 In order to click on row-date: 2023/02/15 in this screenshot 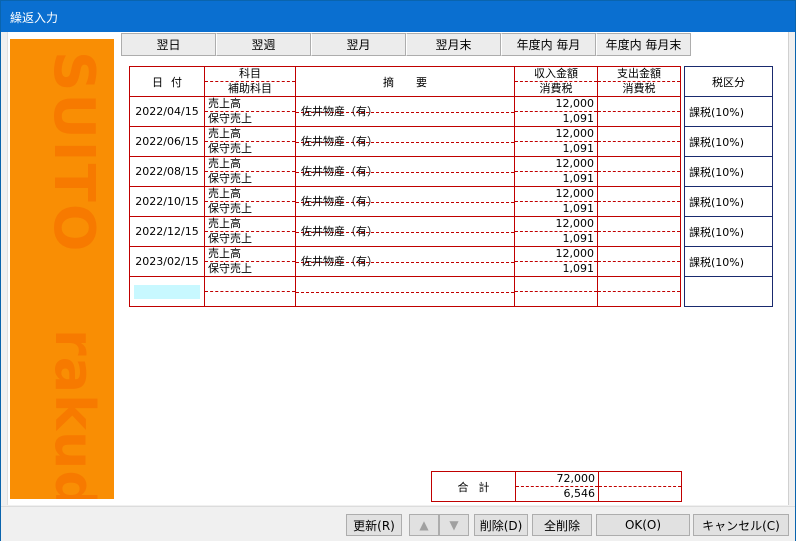, I will do `click(167, 261)`.